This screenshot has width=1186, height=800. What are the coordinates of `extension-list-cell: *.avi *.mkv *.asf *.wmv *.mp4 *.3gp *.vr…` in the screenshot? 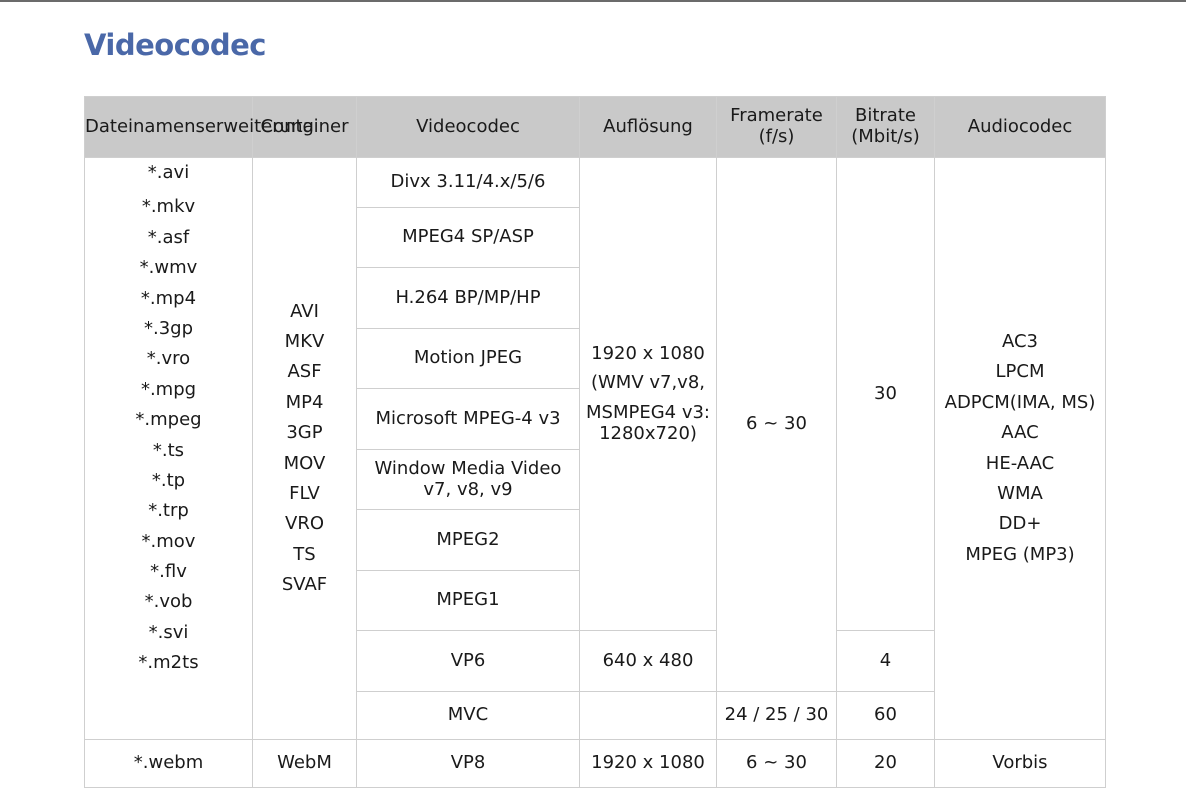 It's located at (168, 448).